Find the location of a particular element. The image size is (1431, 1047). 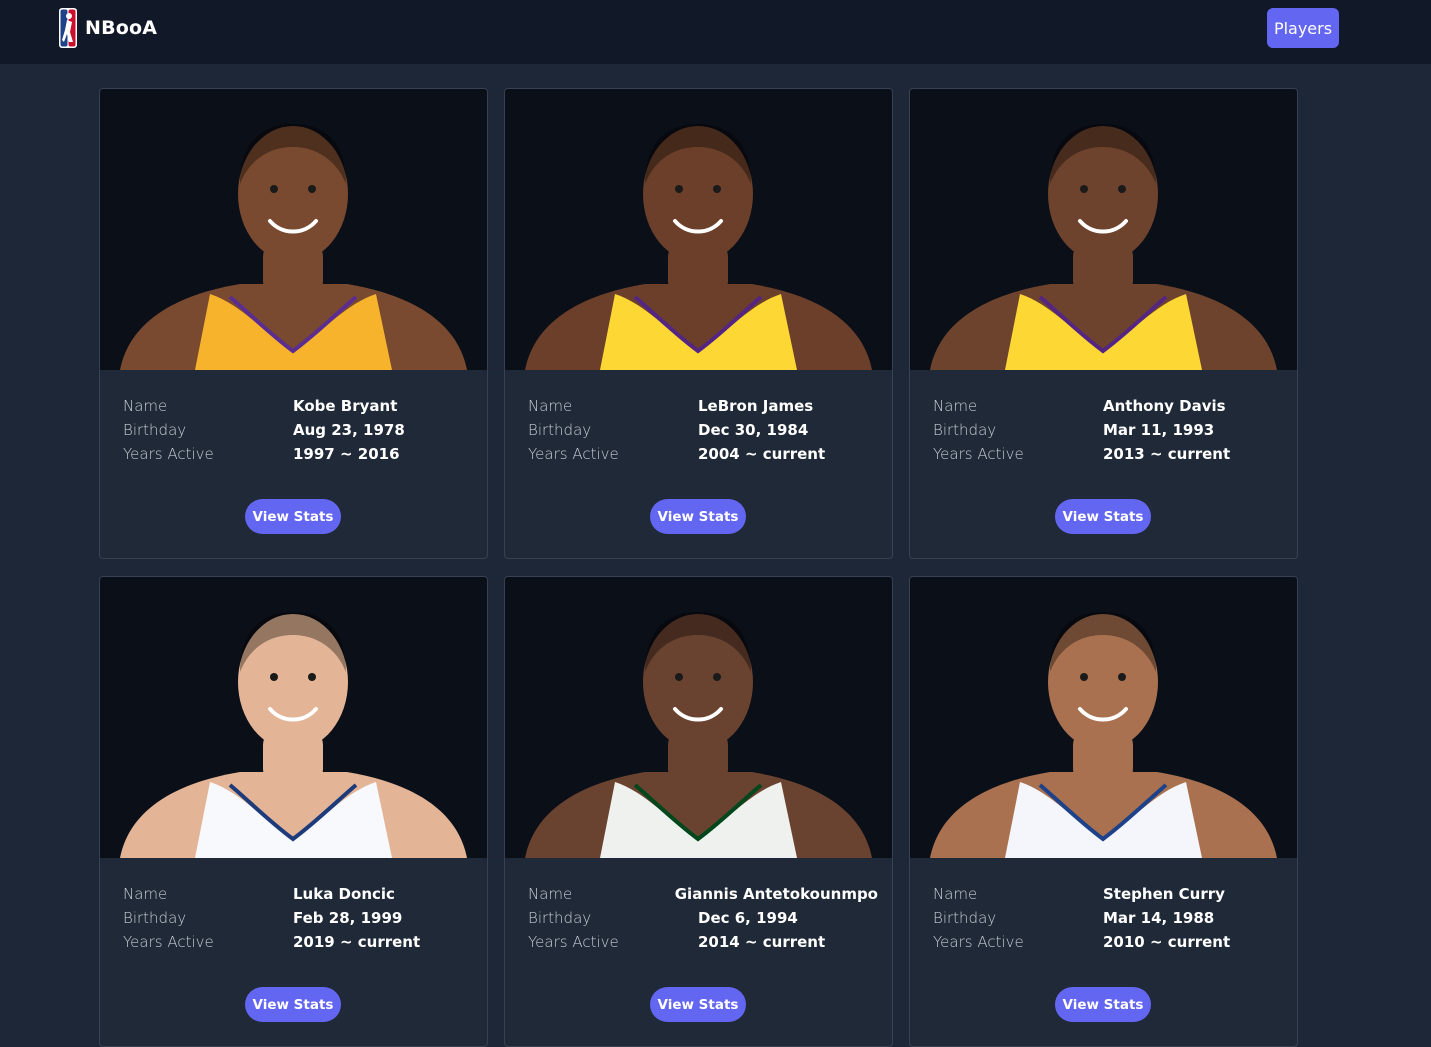

player-birthday: Dec 6, 1994 is located at coordinates (748, 918).